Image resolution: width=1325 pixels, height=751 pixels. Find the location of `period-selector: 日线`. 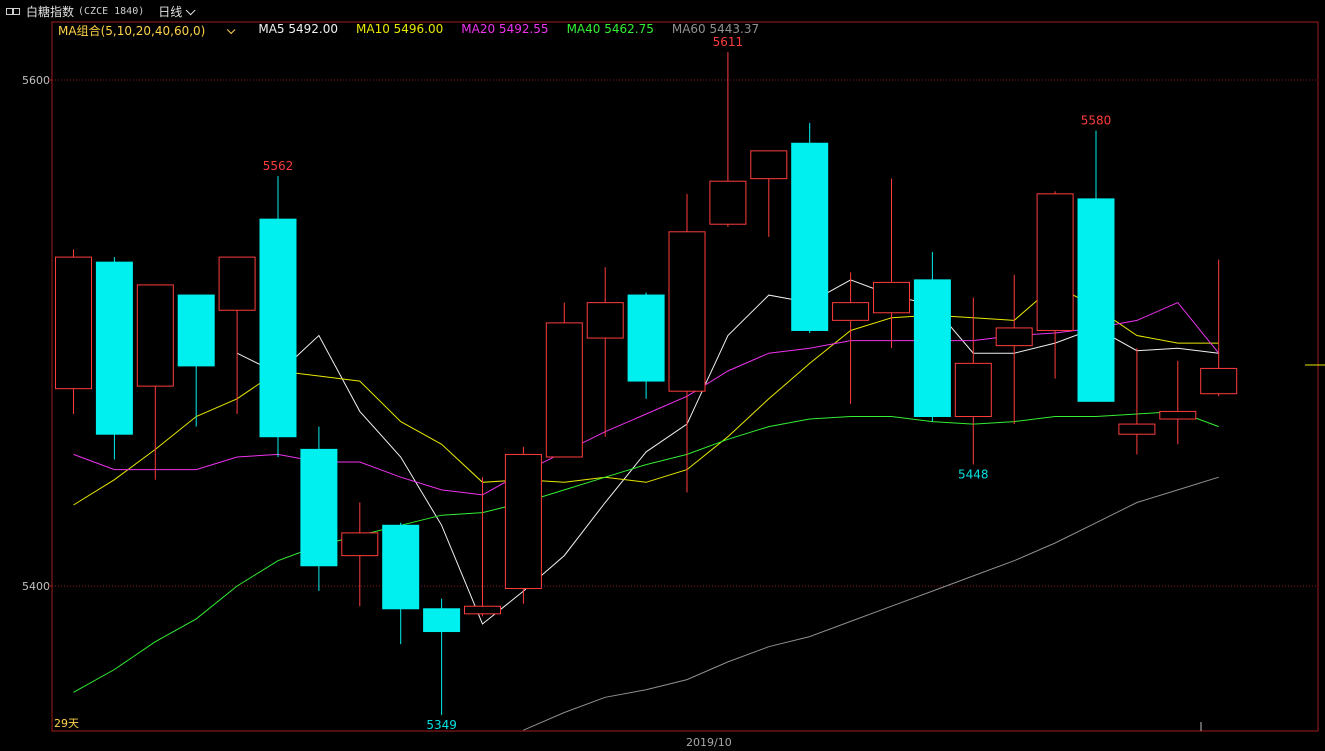

period-selector: 日线 is located at coordinates (177, 11).